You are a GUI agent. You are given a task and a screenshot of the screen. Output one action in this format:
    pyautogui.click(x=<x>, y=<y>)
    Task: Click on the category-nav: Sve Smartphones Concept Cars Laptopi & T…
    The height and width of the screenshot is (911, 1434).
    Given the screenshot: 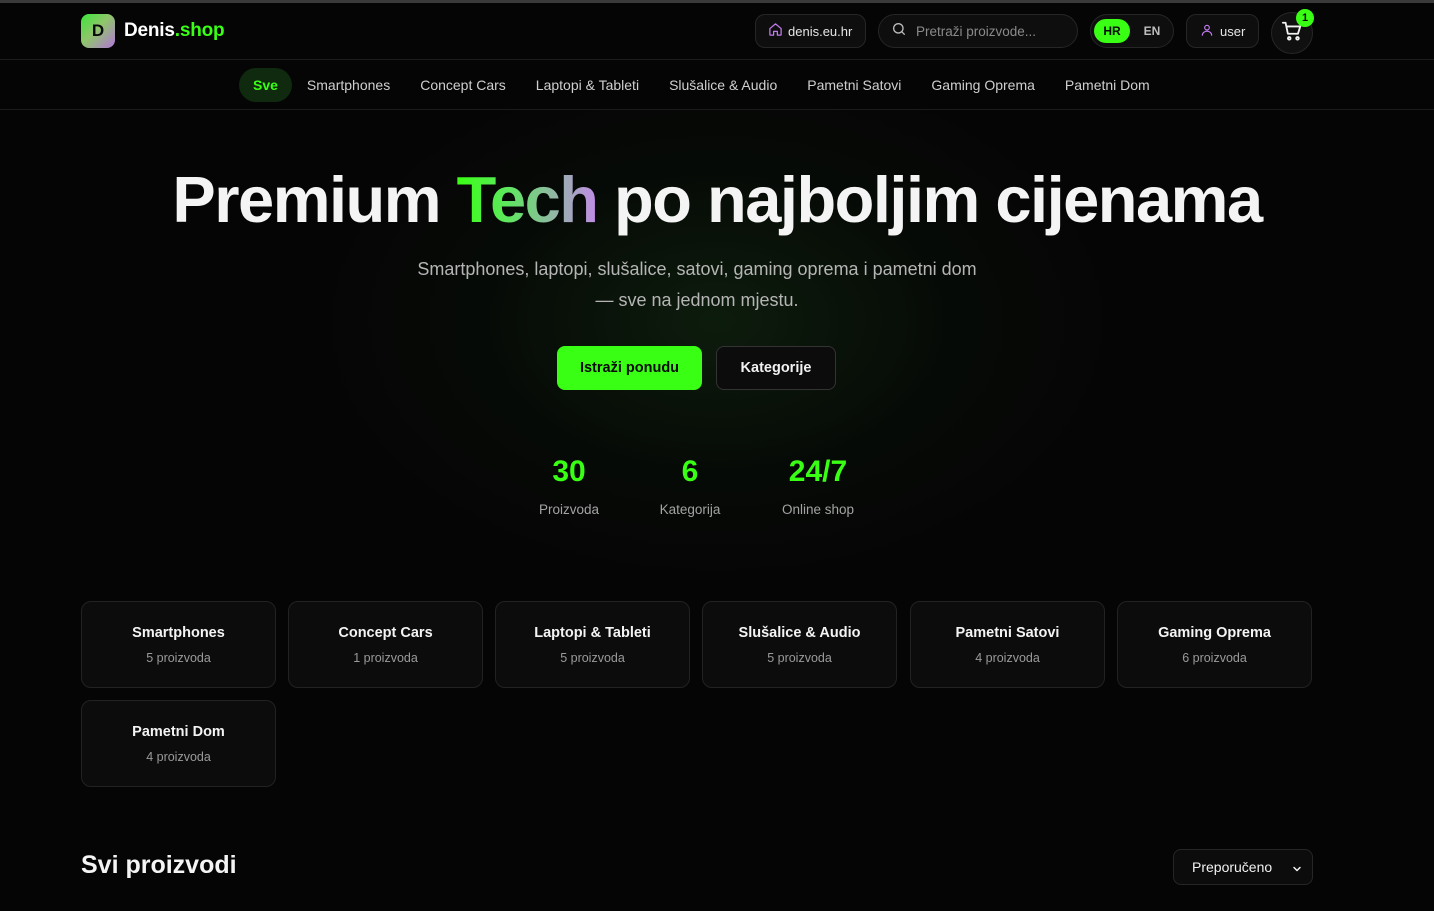 What is the action you would take?
    pyautogui.click(x=717, y=85)
    